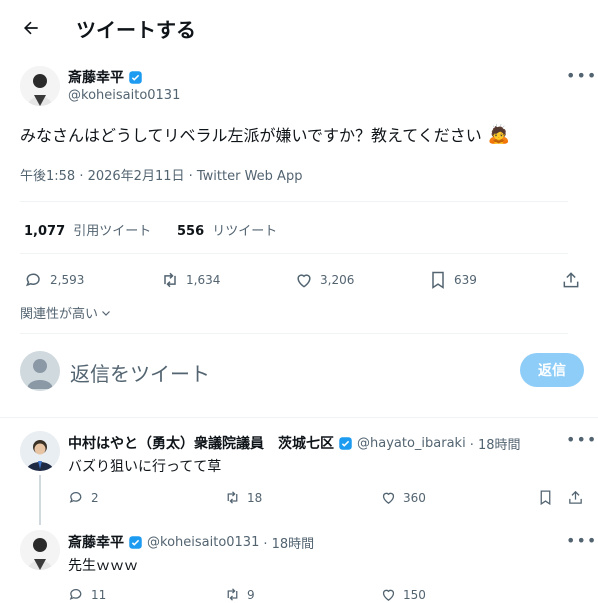  I want to click on reply-count: 2, so click(95, 497).